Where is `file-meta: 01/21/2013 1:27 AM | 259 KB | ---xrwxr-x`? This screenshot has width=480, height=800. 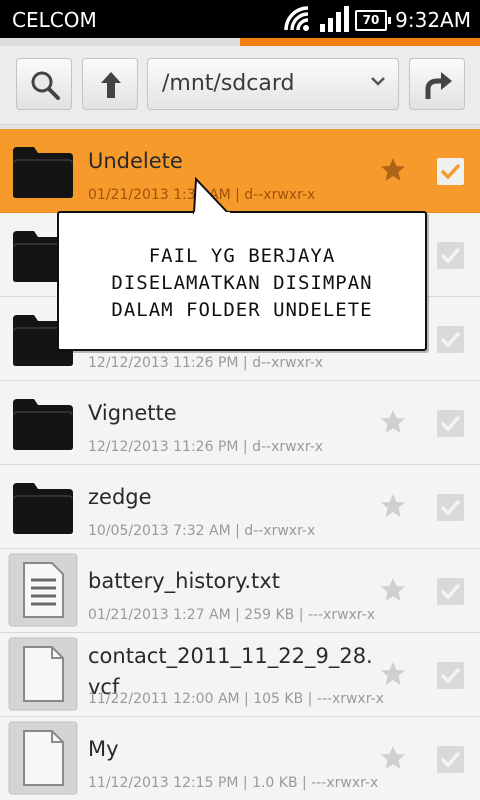
file-meta: 01/21/2013 1:27 AM | 259 KB | ---xrwxr-x is located at coordinates (232, 615).